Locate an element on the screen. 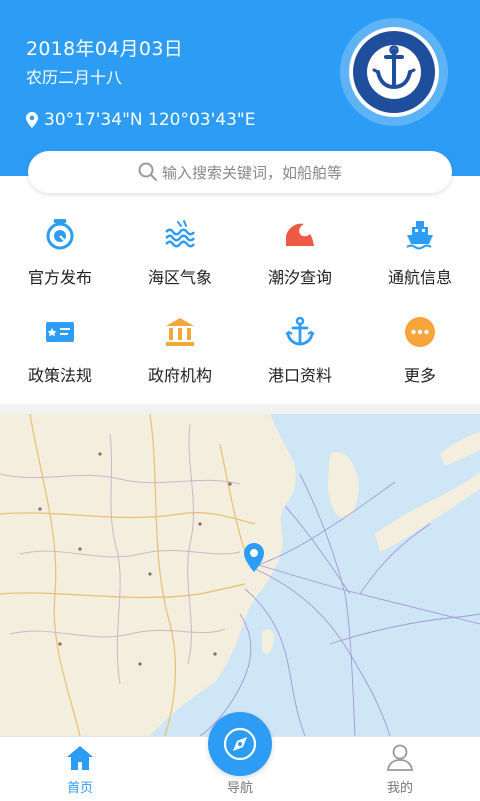 The width and height of the screenshot is (480, 801). compass-icon is located at coordinates (240, 744).